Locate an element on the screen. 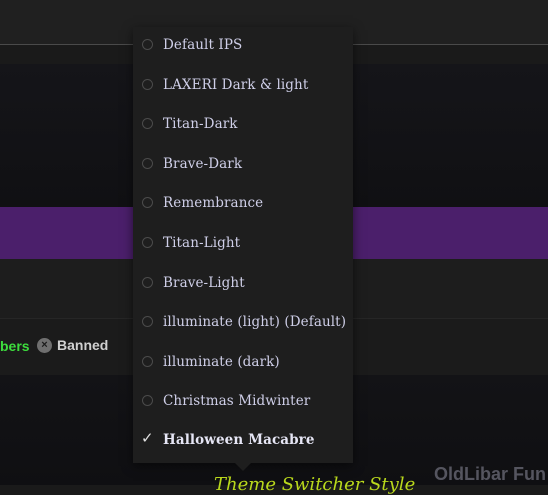  theme-option: LAXERI Dark & light is located at coordinates (243, 86).